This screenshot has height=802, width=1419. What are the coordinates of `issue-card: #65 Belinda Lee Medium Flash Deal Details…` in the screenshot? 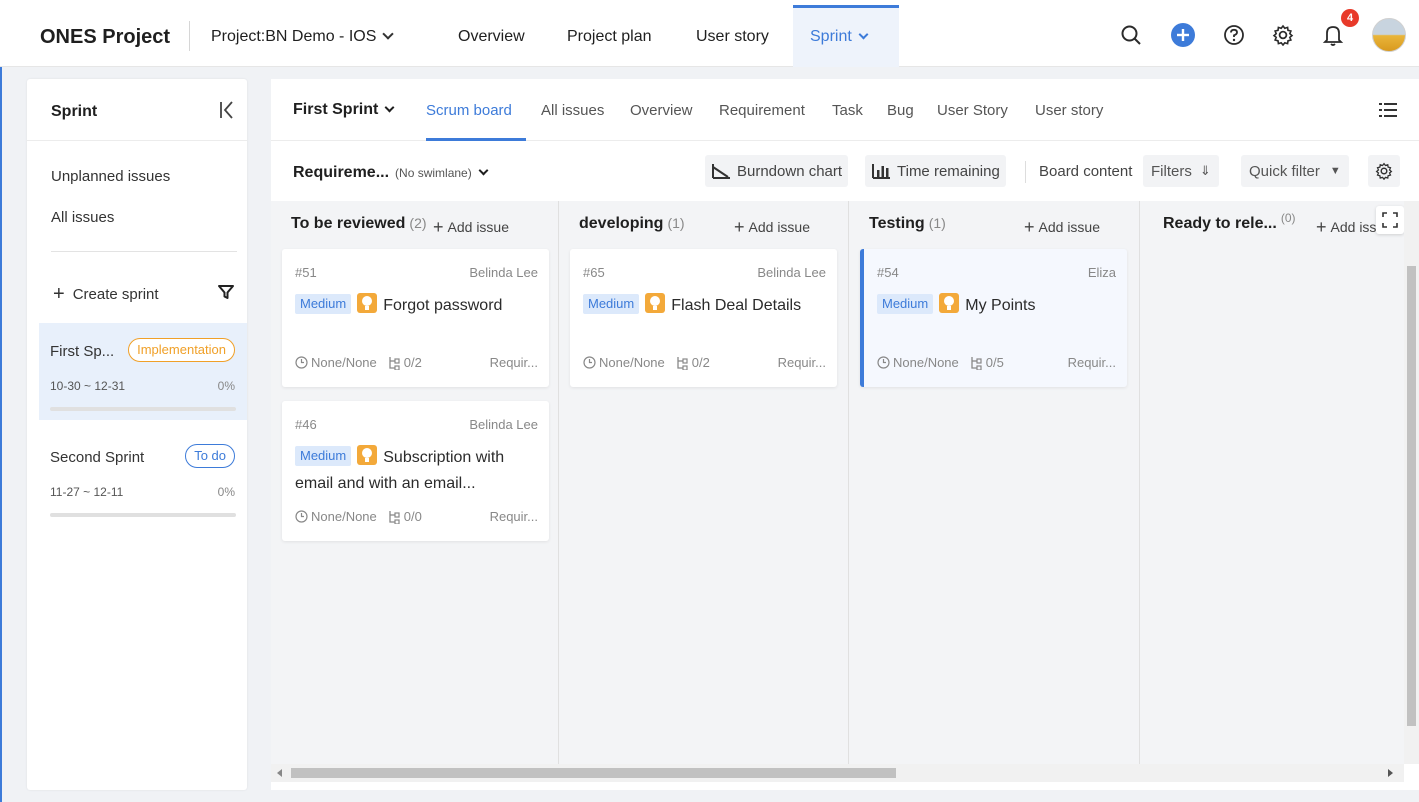 It's located at (703, 318).